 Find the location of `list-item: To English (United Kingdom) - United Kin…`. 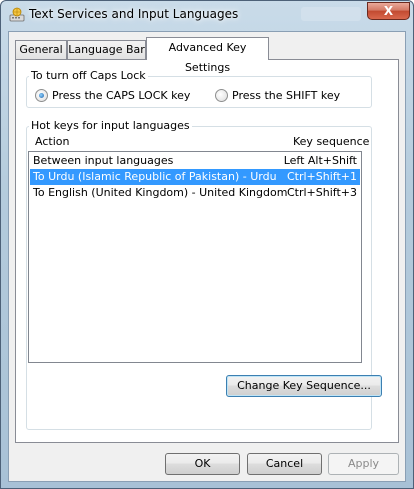

list-item: To English (United Kingdom) - United Kin… is located at coordinates (195, 193).